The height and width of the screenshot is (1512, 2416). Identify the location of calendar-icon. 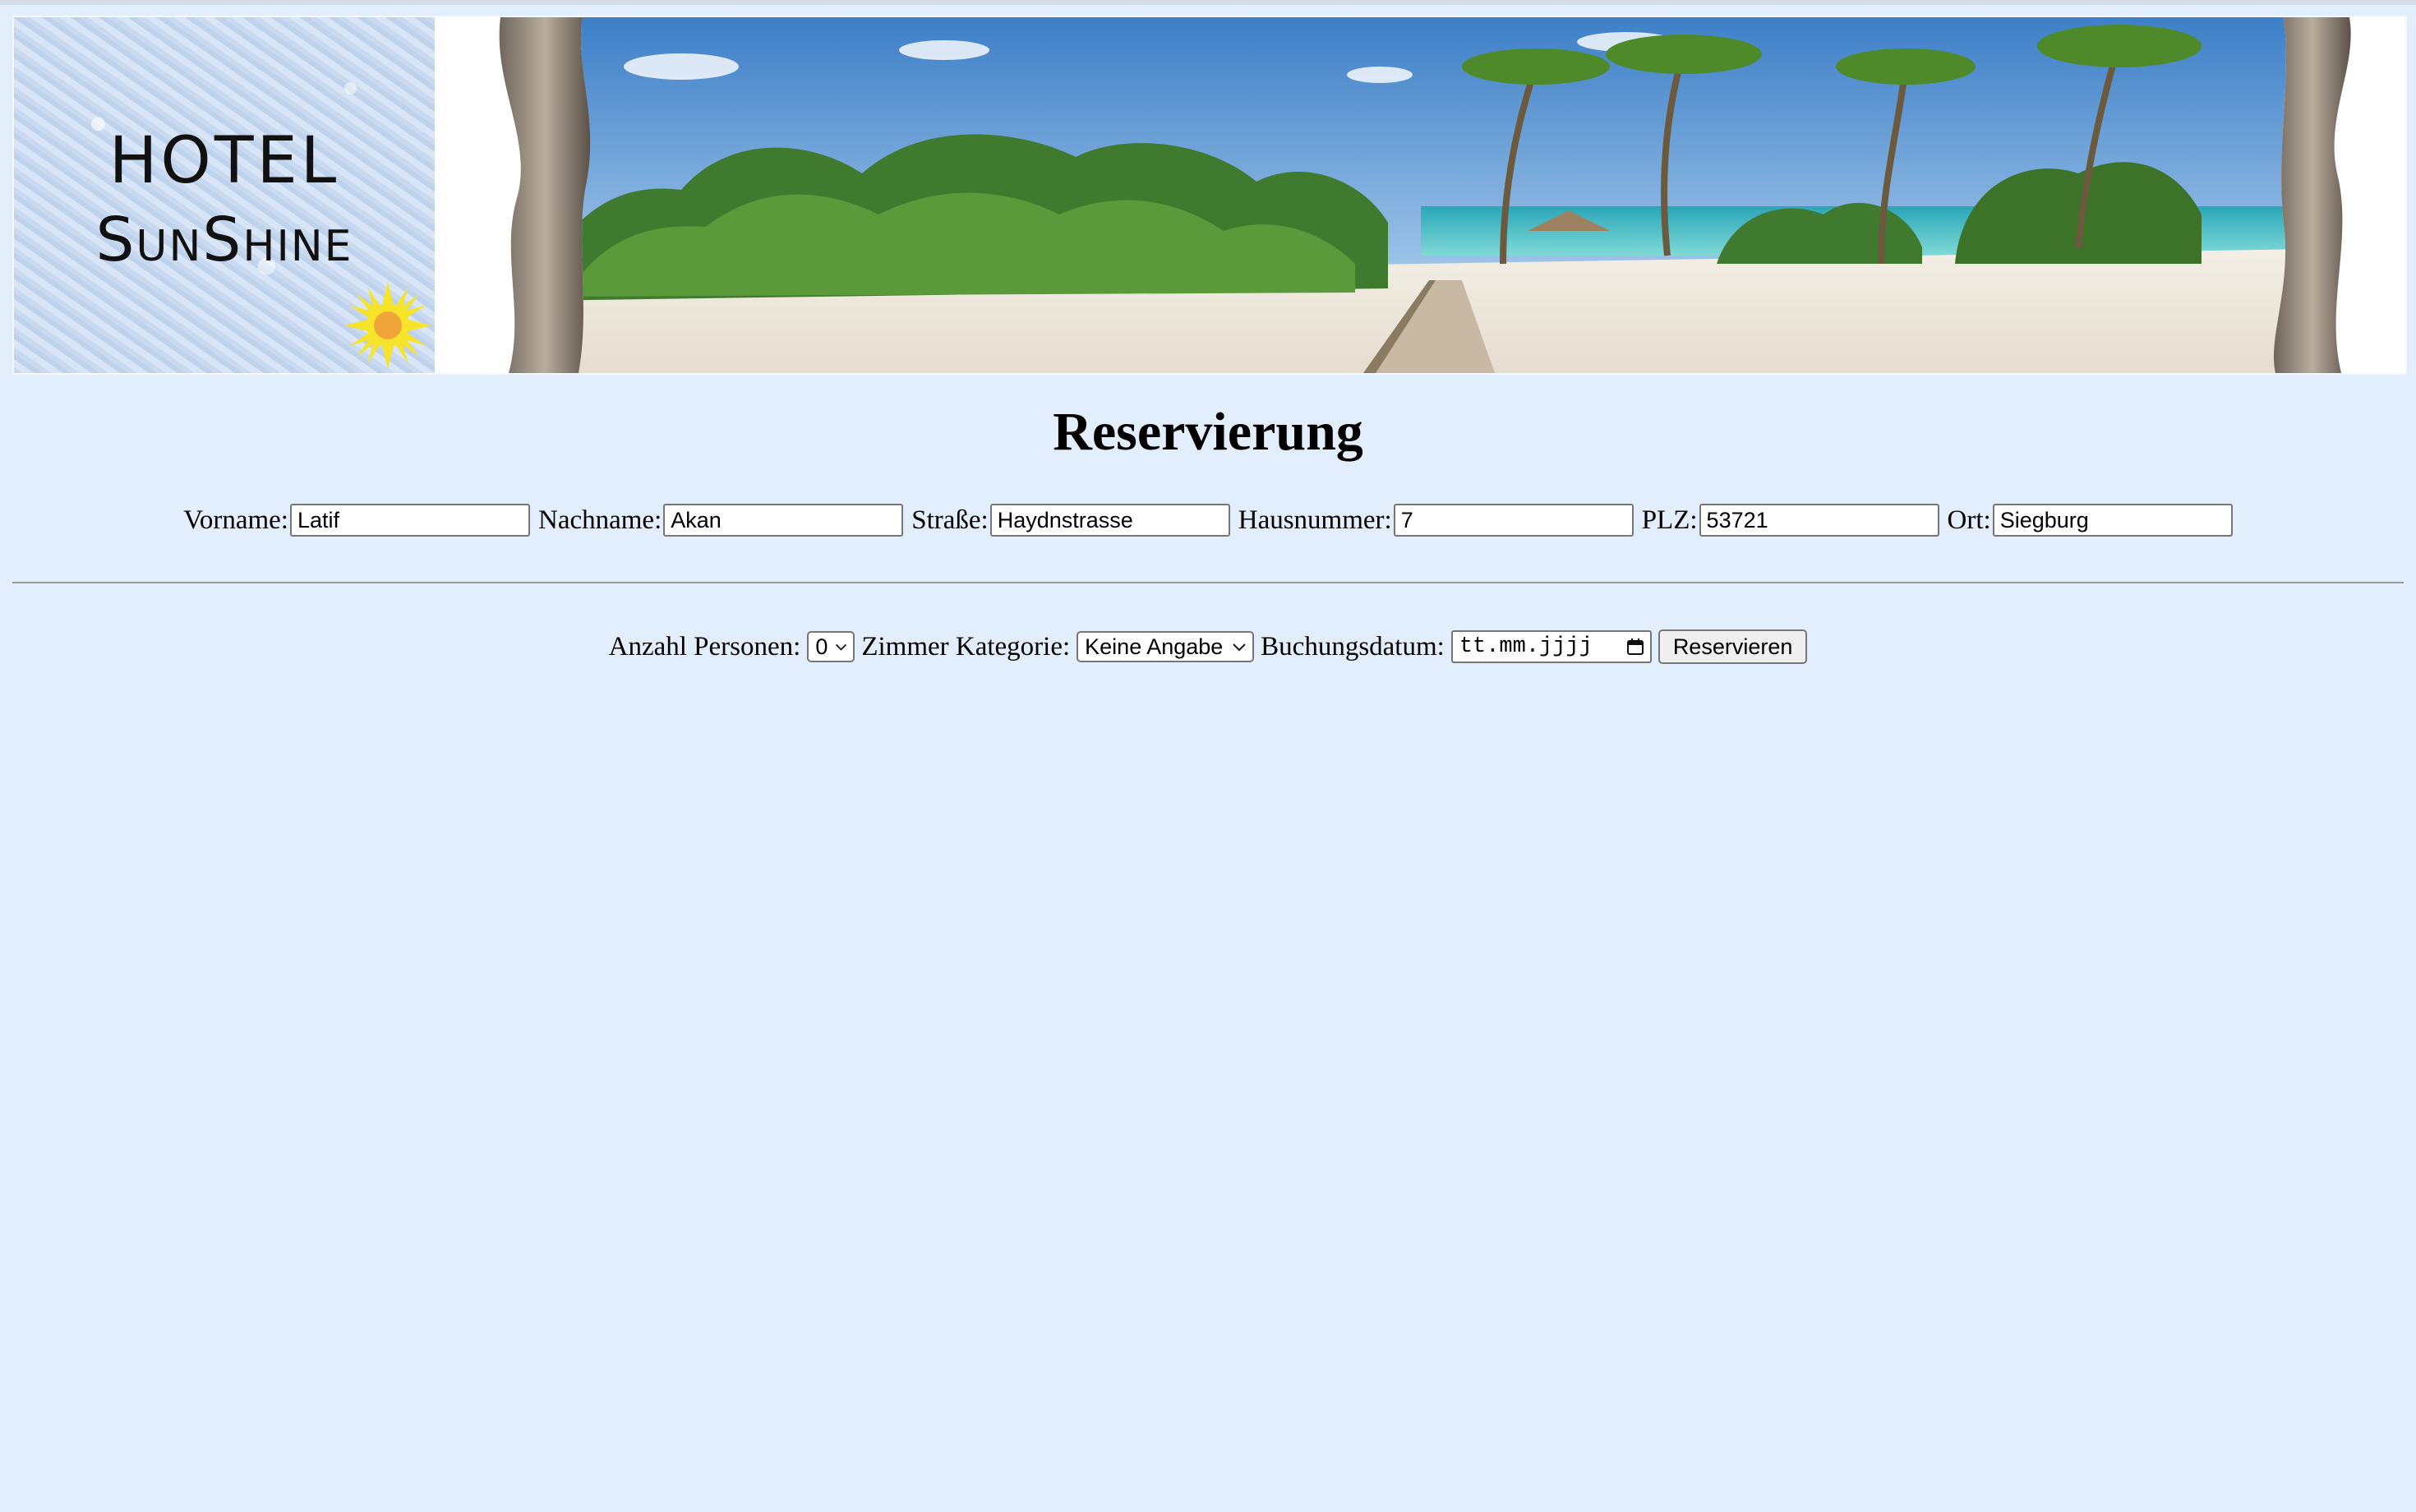
(1635, 647).